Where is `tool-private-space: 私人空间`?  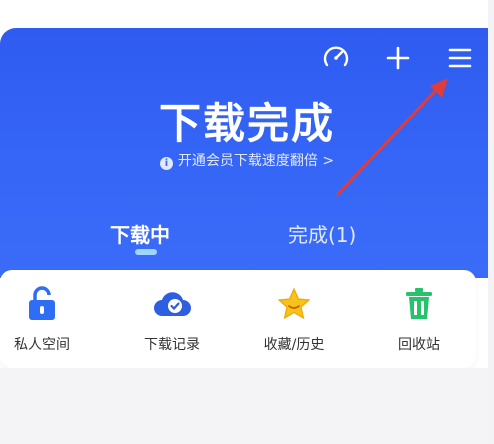 tool-private-space: 私人空间 is located at coordinates (46, 319).